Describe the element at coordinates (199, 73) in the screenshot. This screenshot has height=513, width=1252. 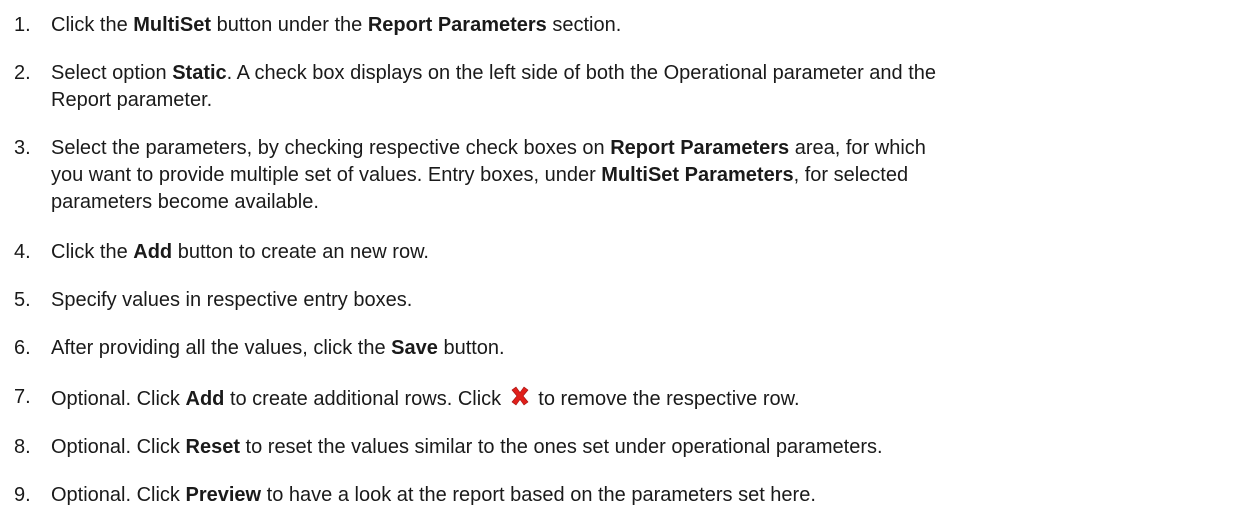
I see `ui-term: Static` at that location.